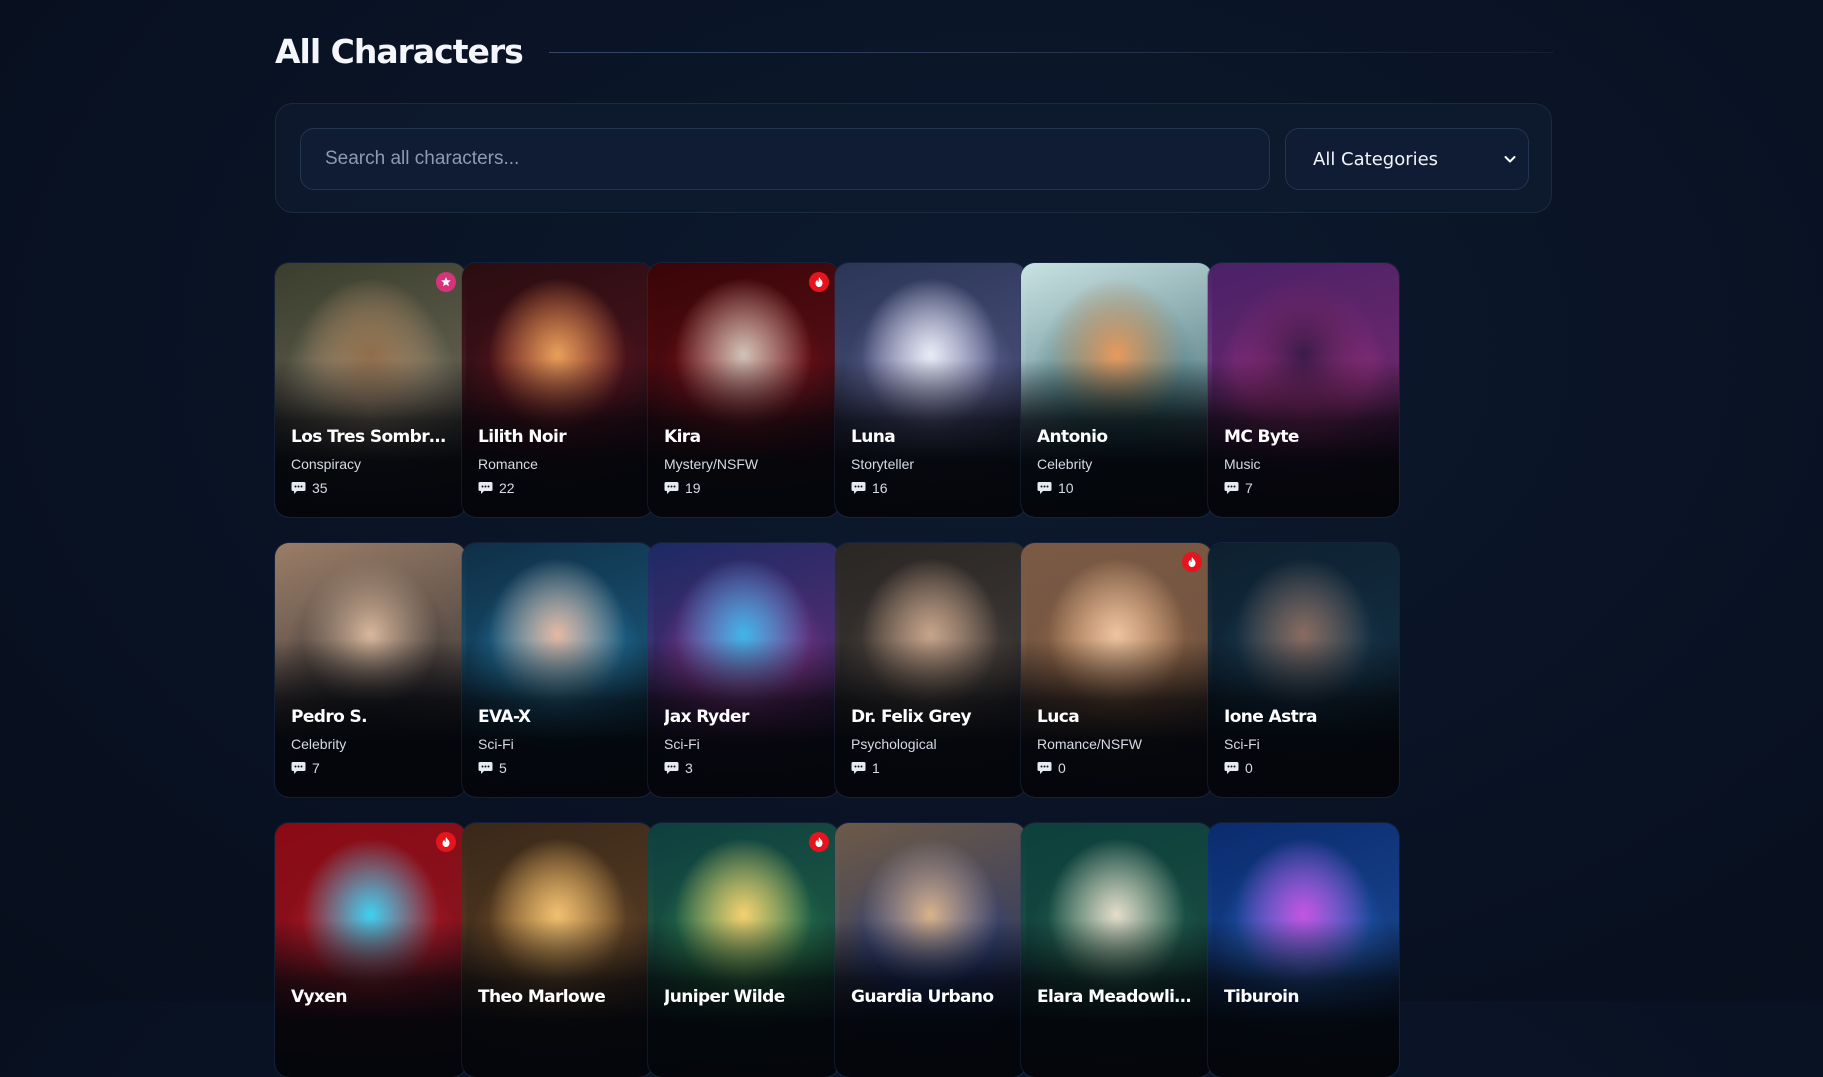 This screenshot has width=1823, height=1077. Describe the element at coordinates (1066, 488) in the screenshot. I see `message-count-value: 10` at that location.